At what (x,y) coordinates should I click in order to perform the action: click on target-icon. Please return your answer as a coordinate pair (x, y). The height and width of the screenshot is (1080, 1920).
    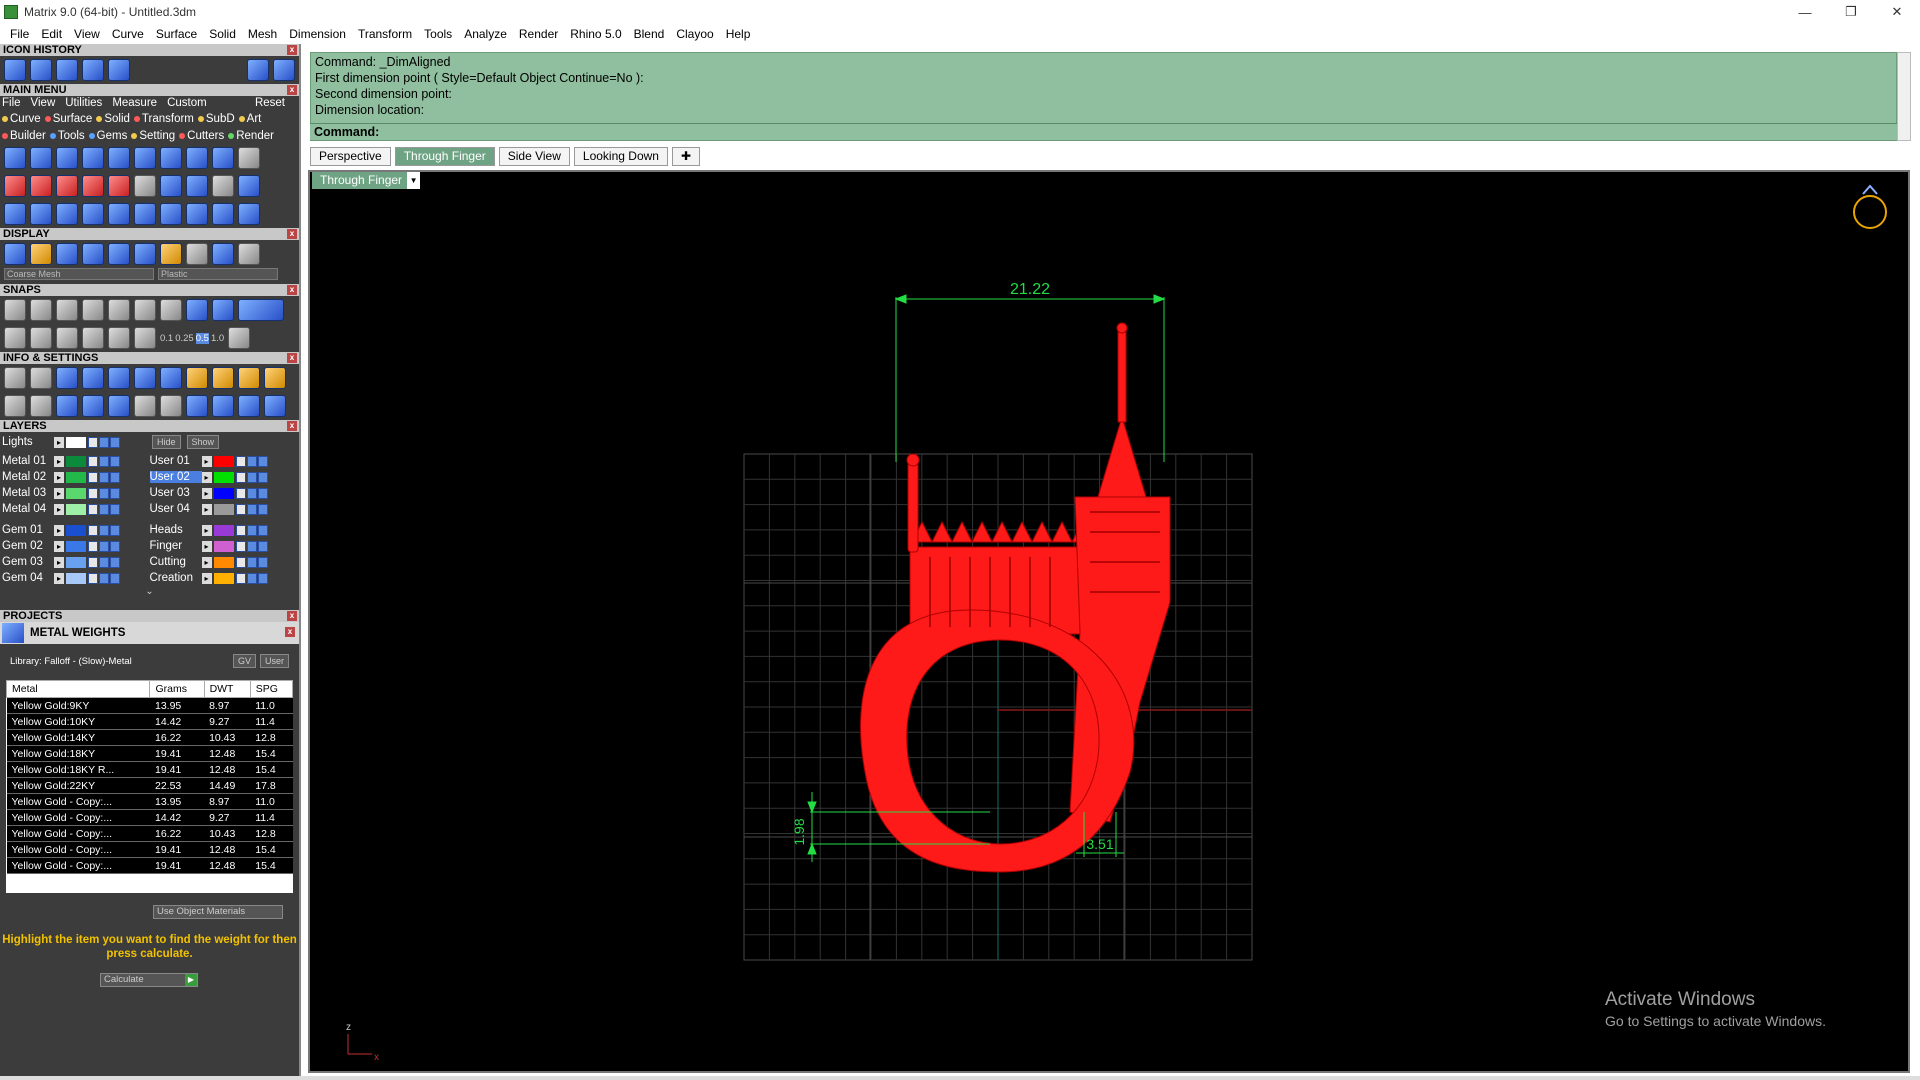
    Looking at the image, I should click on (197, 406).